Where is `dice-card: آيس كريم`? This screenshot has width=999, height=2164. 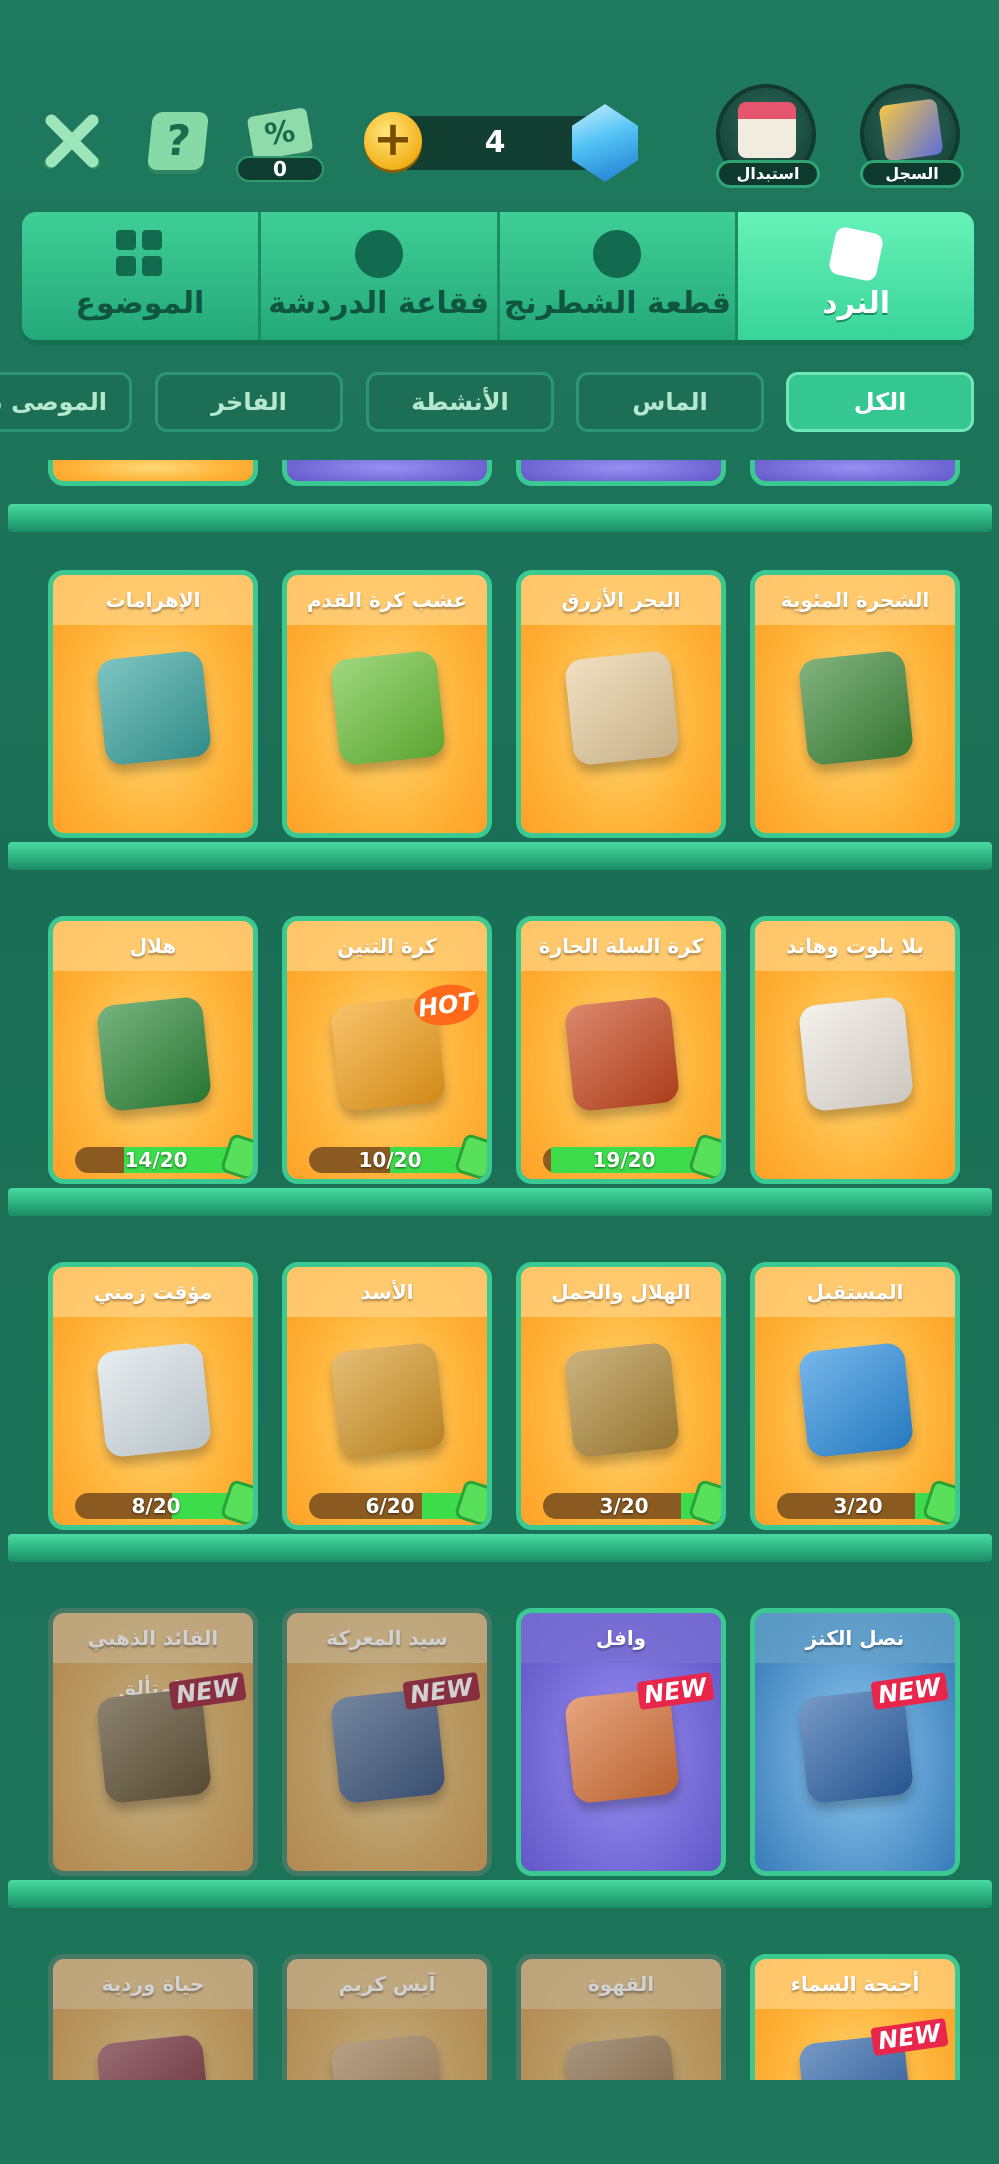
dice-card: آيس كريم is located at coordinates (387, 2017).